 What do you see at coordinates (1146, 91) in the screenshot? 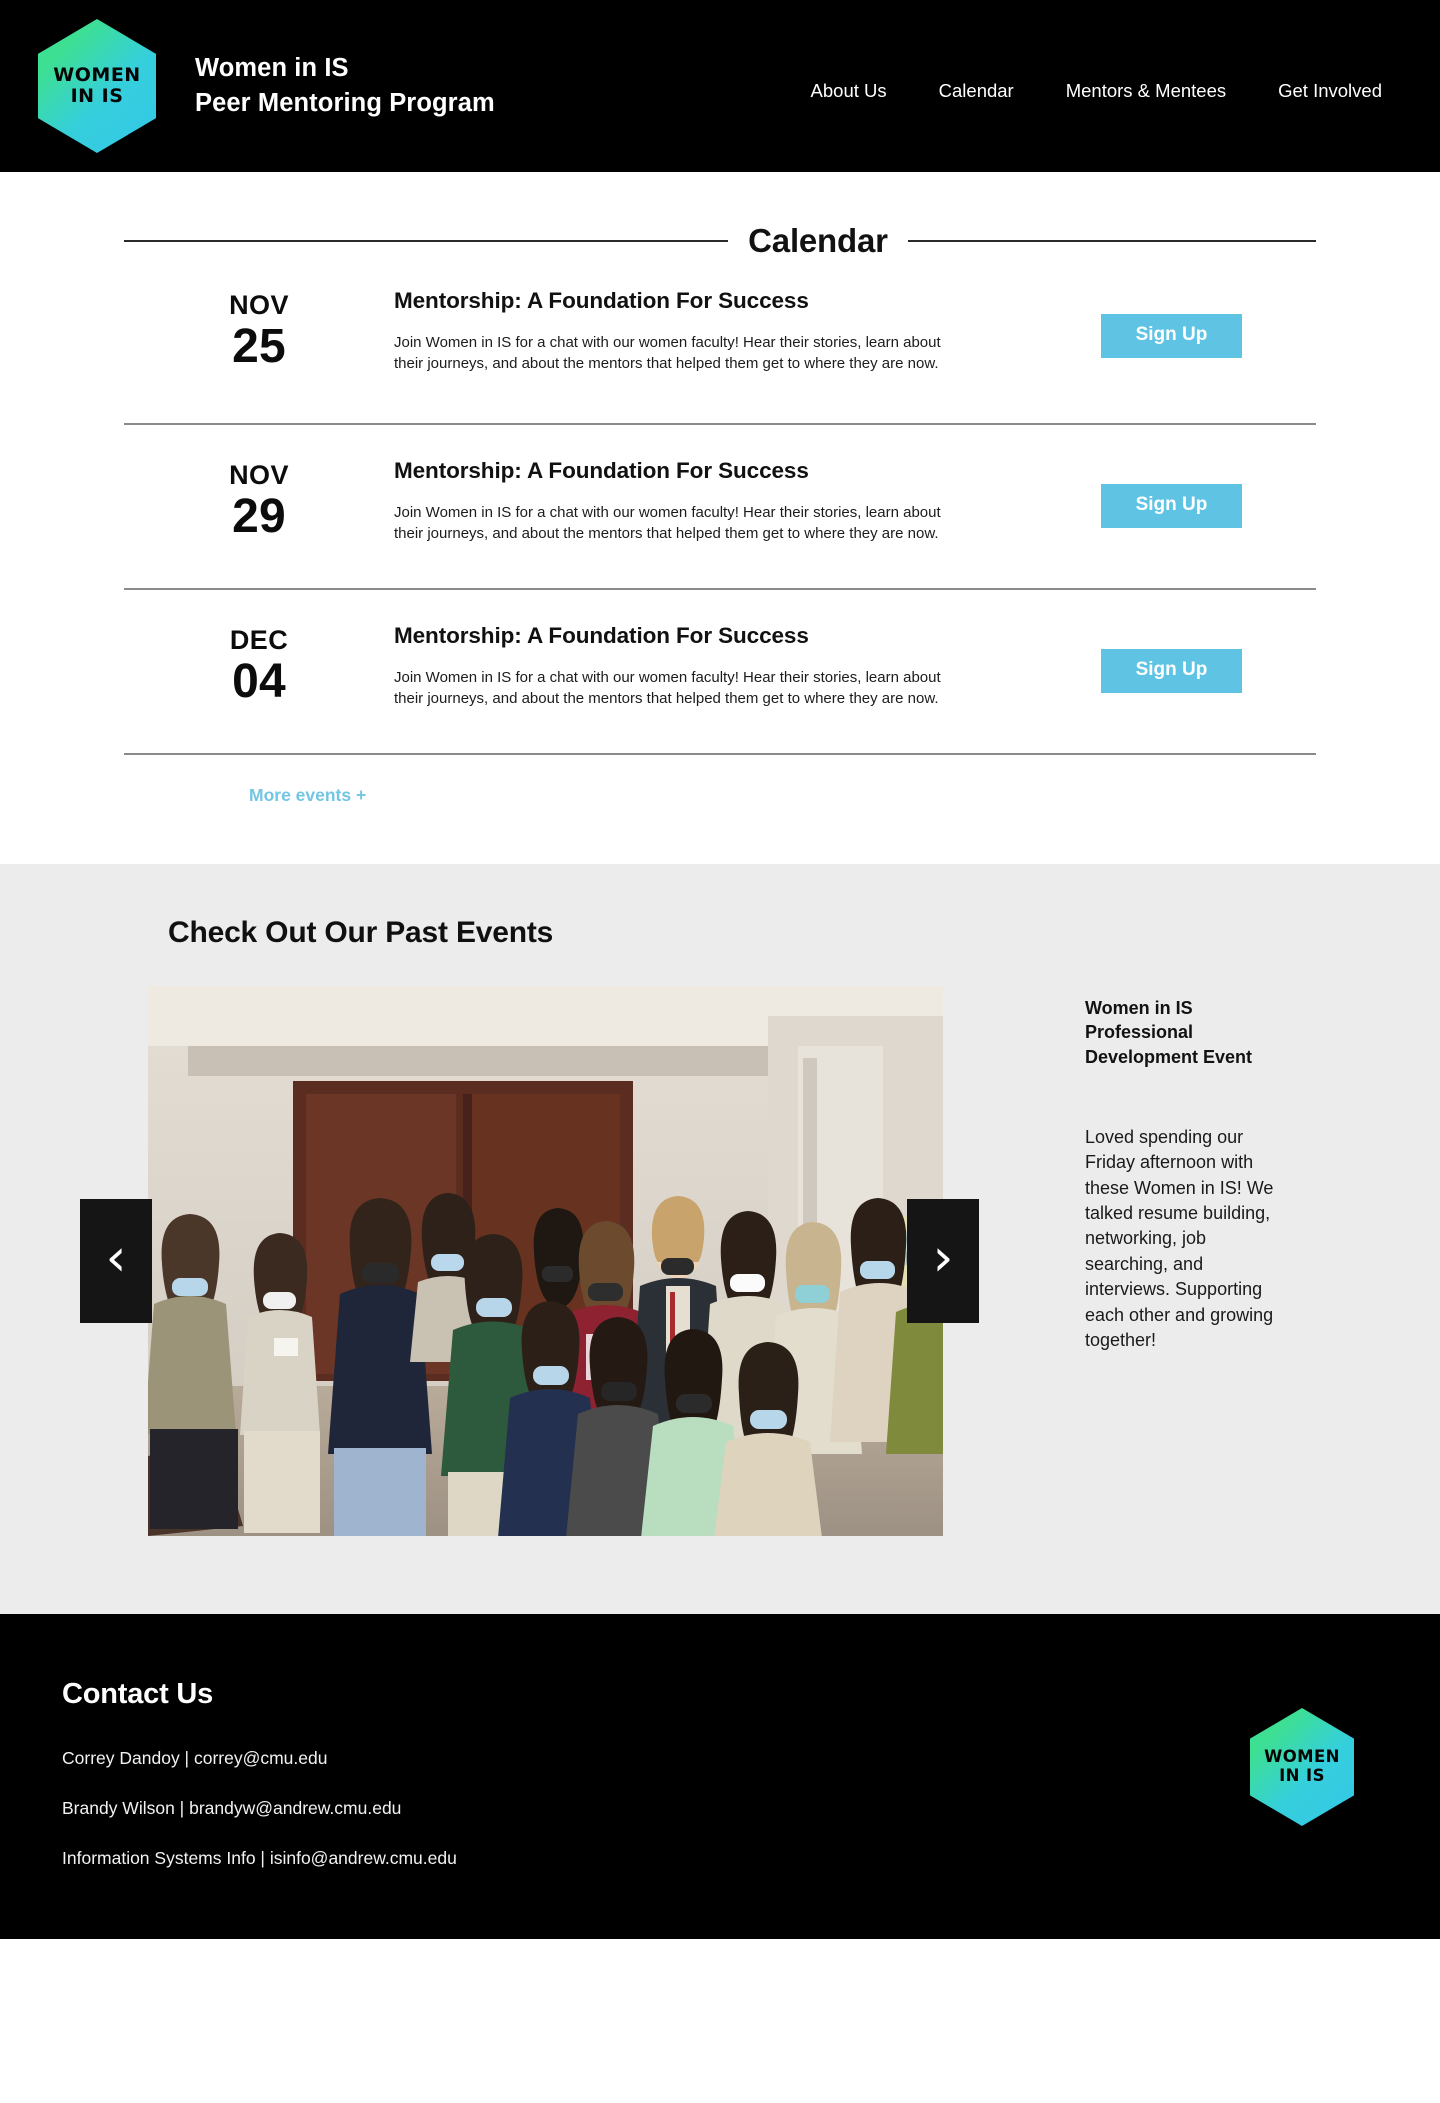
I see `nav-item-mentors-mentees: Mentors & Mentees` at bounding box center [1146, 91].